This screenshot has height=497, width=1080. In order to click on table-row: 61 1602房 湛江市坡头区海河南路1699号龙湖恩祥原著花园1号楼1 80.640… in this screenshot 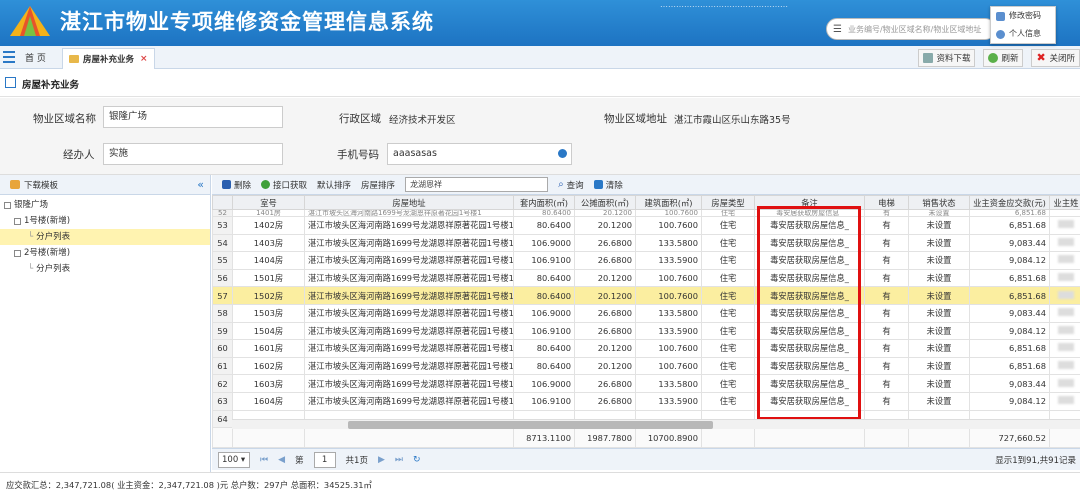, I will do `click(646, 366)`.